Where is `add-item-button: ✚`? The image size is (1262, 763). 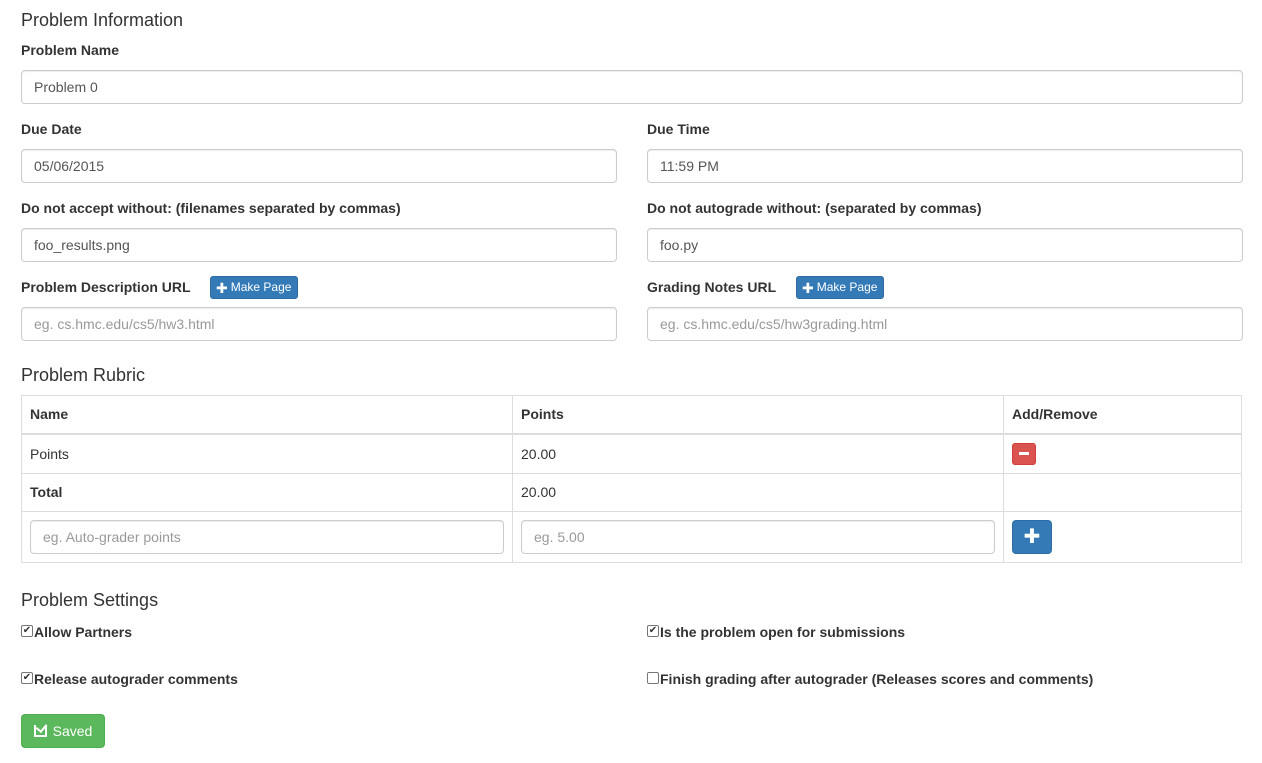
add-item-button: ✚ is located at coordinates (1032, 536).